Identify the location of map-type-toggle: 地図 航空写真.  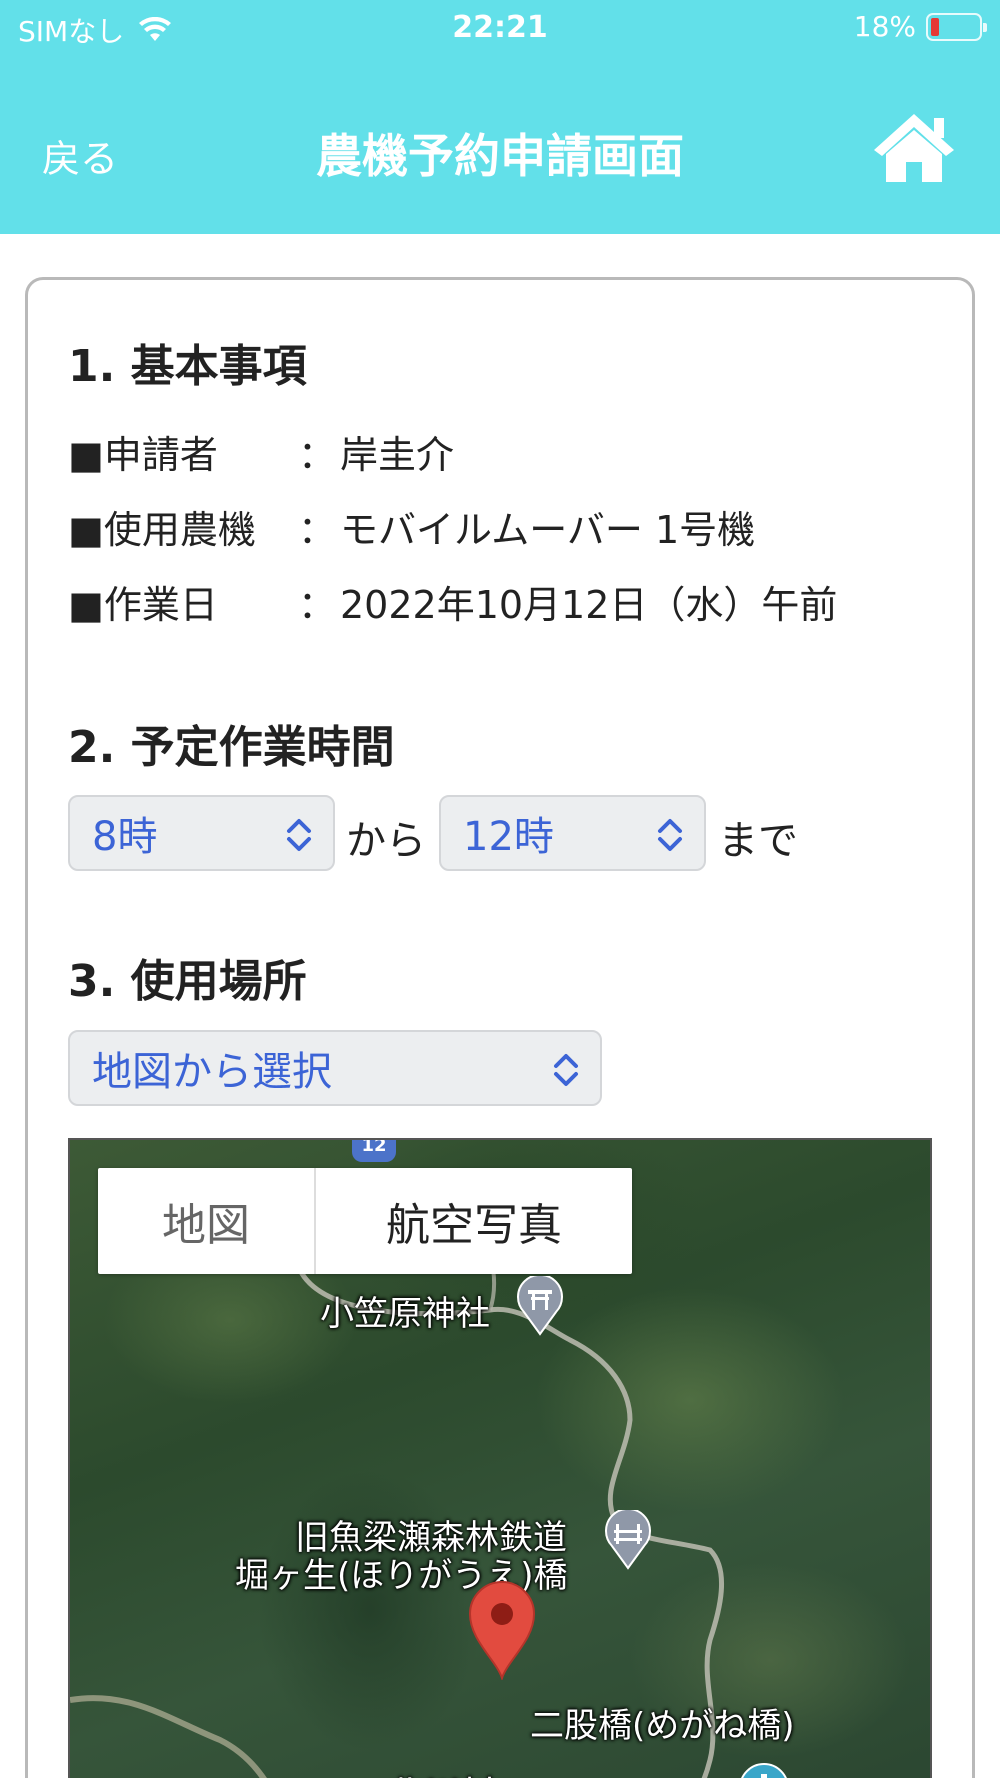
(365, 1221).